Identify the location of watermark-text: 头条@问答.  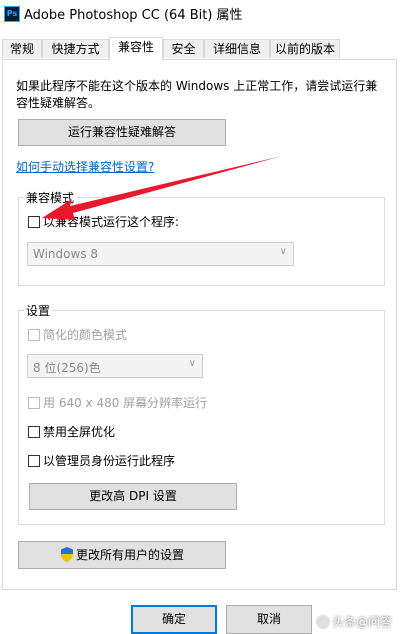
(361, 622).